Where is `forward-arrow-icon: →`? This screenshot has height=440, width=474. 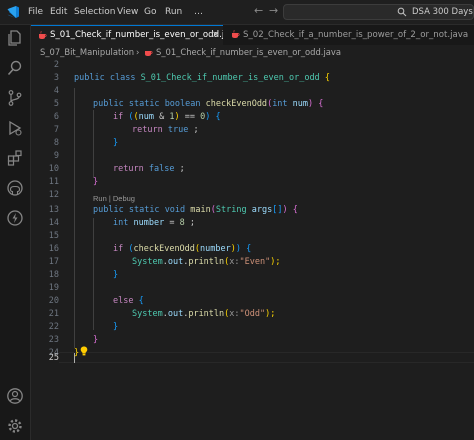
forward-arrow-icon: → is located at coordinates (273, 10).